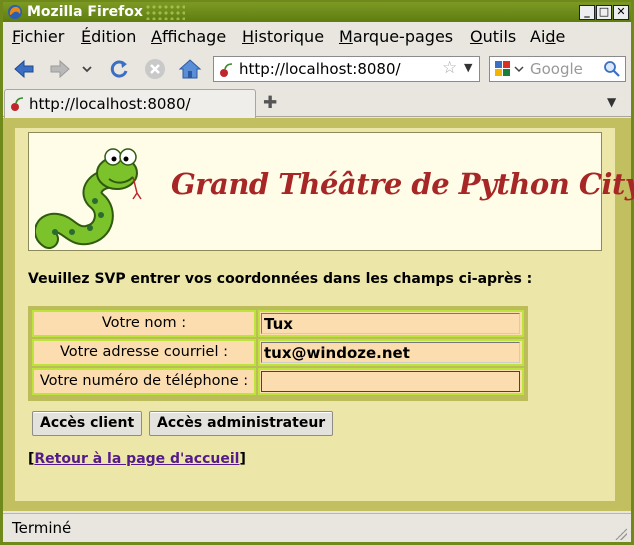 This screenshot has width=634, height=545. Describe the element at coordinates (155, 69) in the screenshot. I see `stop-icon` at that location.